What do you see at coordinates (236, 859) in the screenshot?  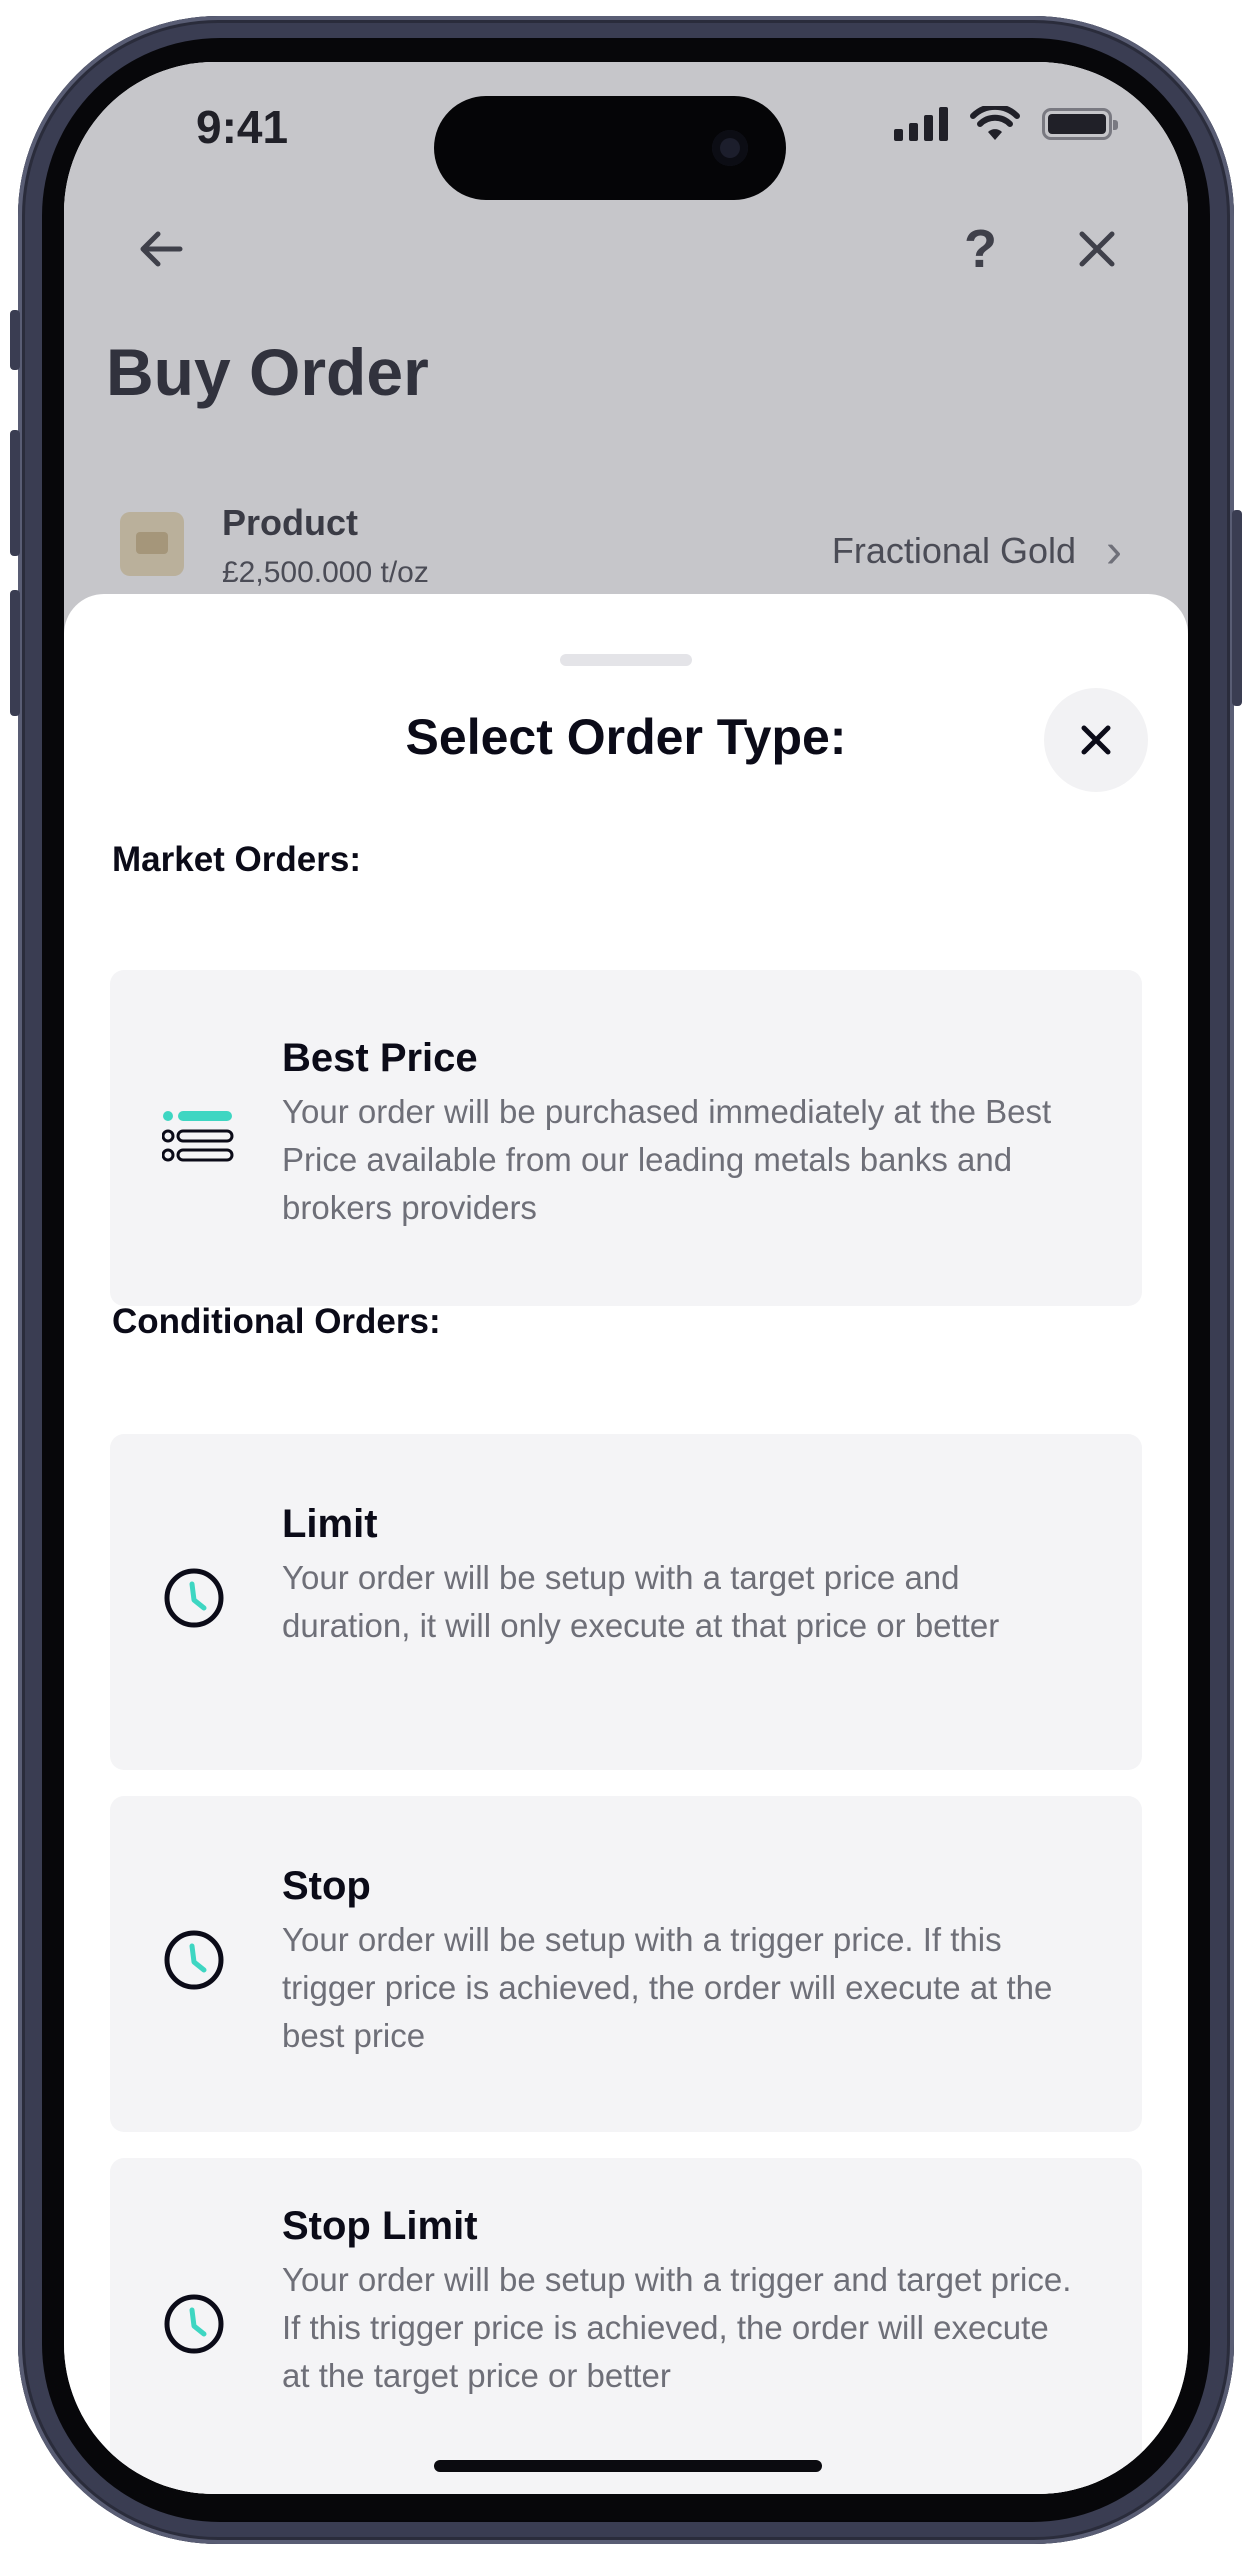 I see `market-orders-label: Market Orders:` at bounding box center [236, 859].